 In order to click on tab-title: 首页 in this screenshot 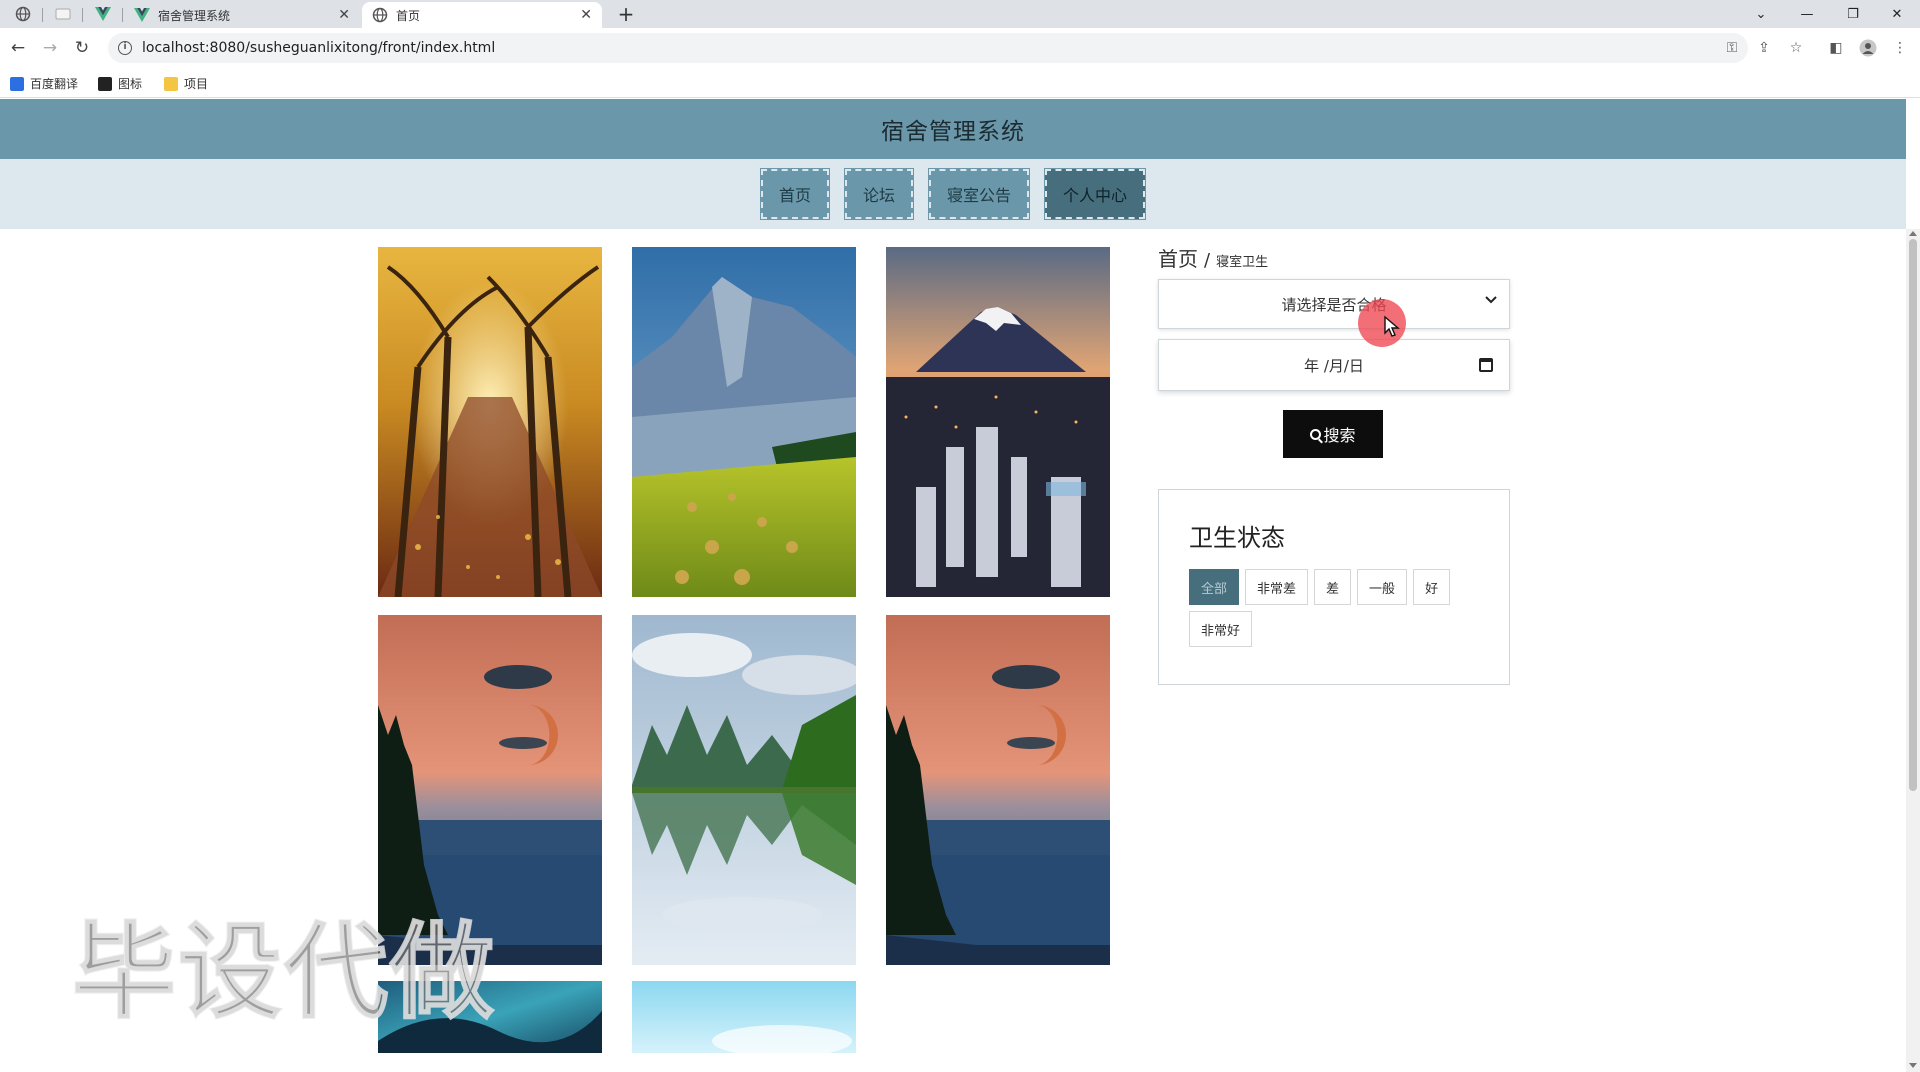, I will do `click(408, 15)`.